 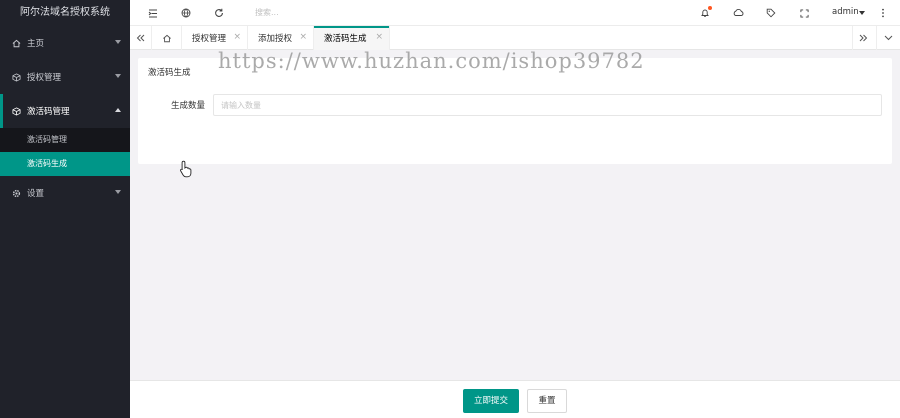 I want to click on tab-license-manage: 授权管理 ×, so click(x=215, y=38).